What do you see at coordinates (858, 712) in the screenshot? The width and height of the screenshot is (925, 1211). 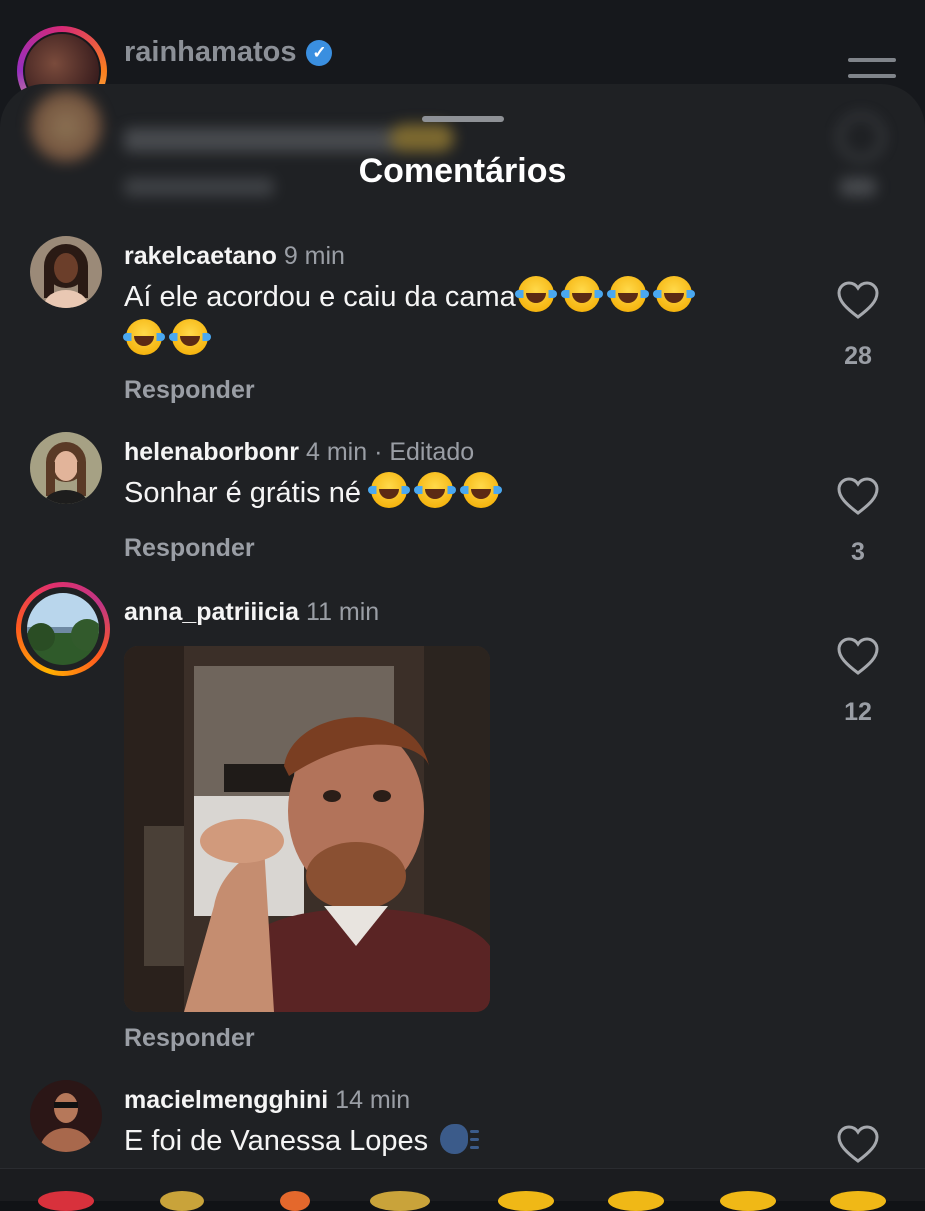 I see `like-count: 12` at bounding box center [858, 712].